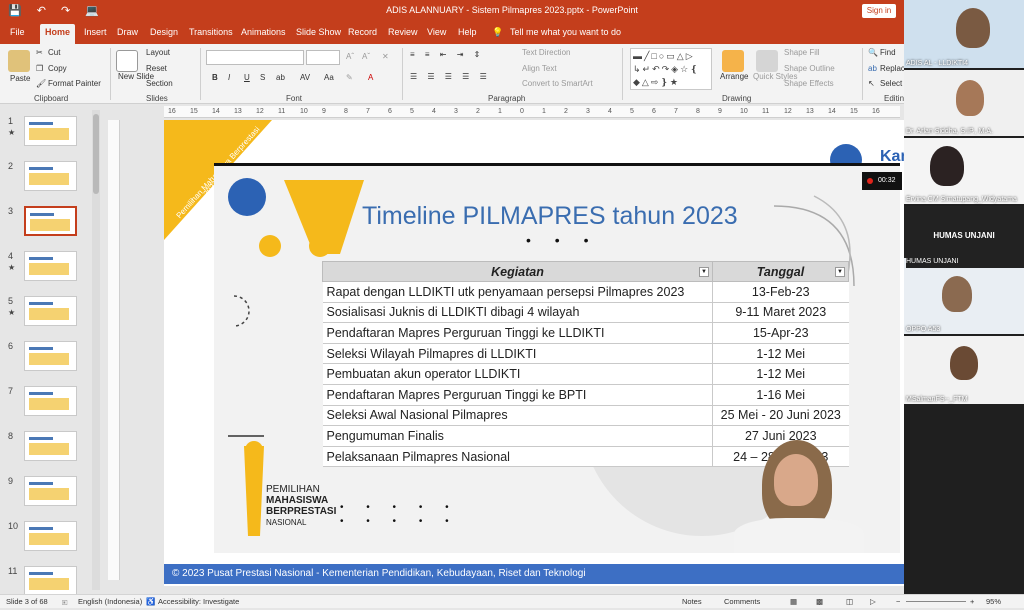  Describe the element at coordinates (802, 52) in the screenshot. I see `shape-fill-button: Shape Fill` at that location.